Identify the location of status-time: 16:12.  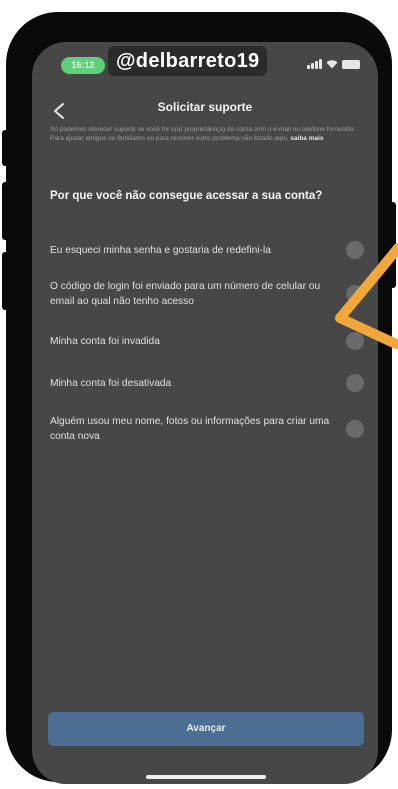
(83, 65).